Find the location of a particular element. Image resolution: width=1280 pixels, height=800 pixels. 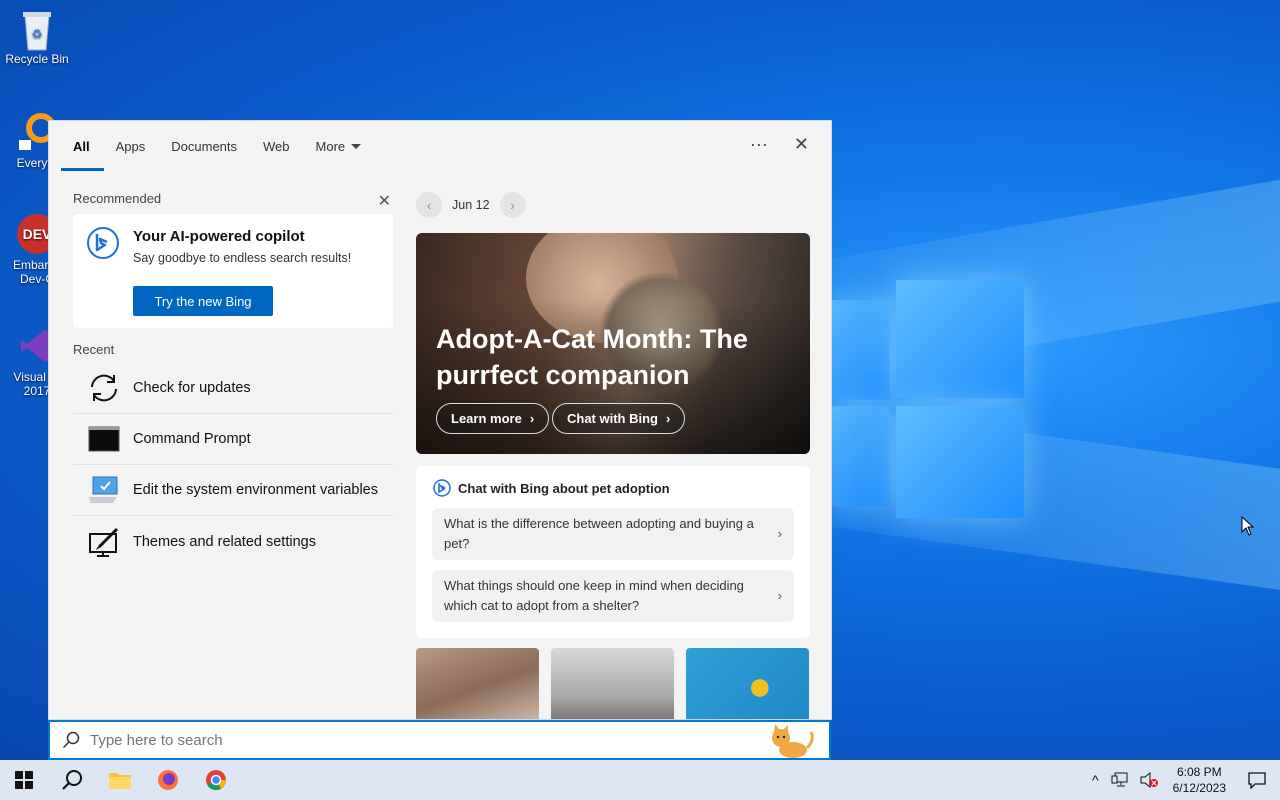

close-icon: ✕ is located at coordinates (801, 144).